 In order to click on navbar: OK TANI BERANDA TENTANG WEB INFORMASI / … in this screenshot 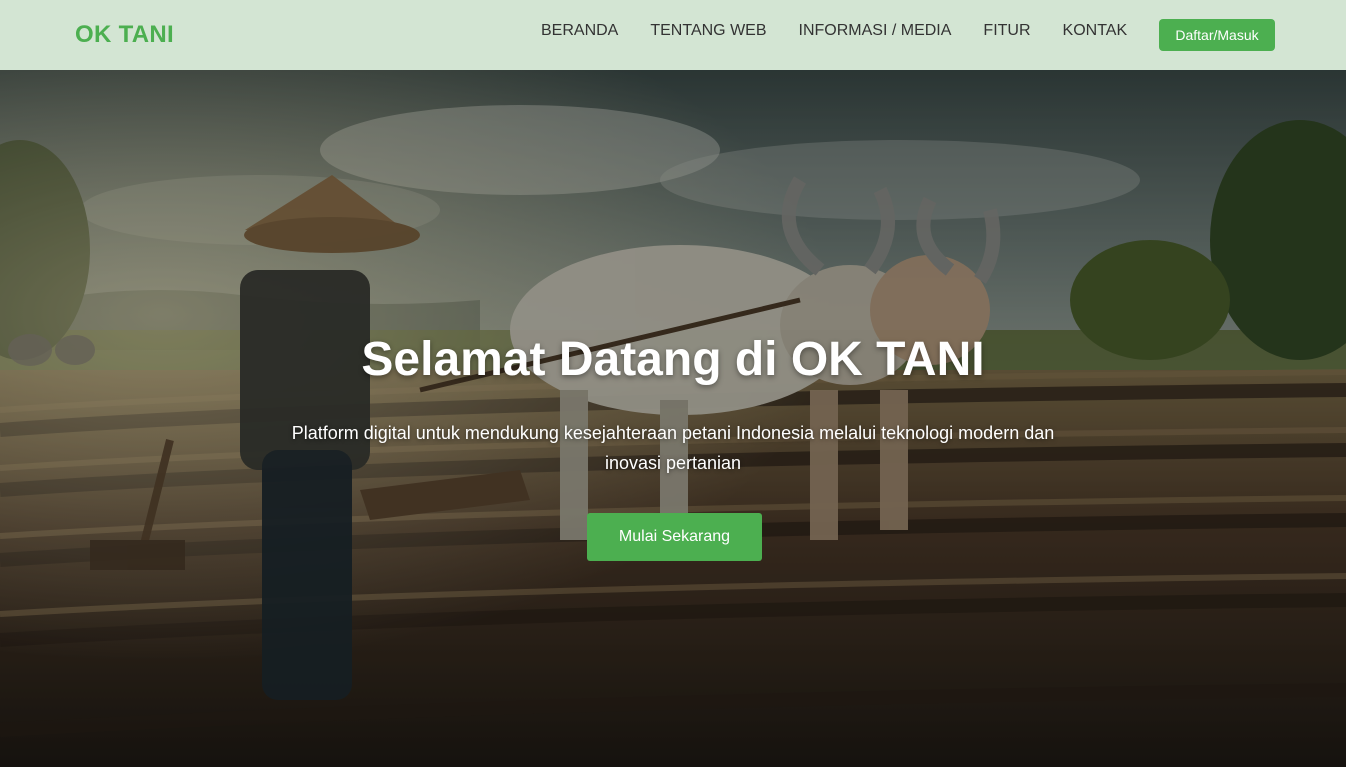, I will do `click(673, 35)`.